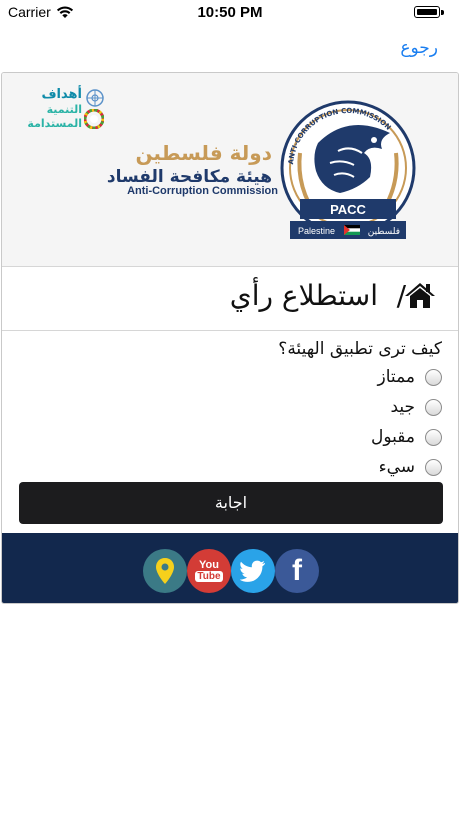  I want to click on youtube-icon: You Tube, so click(209, 571).